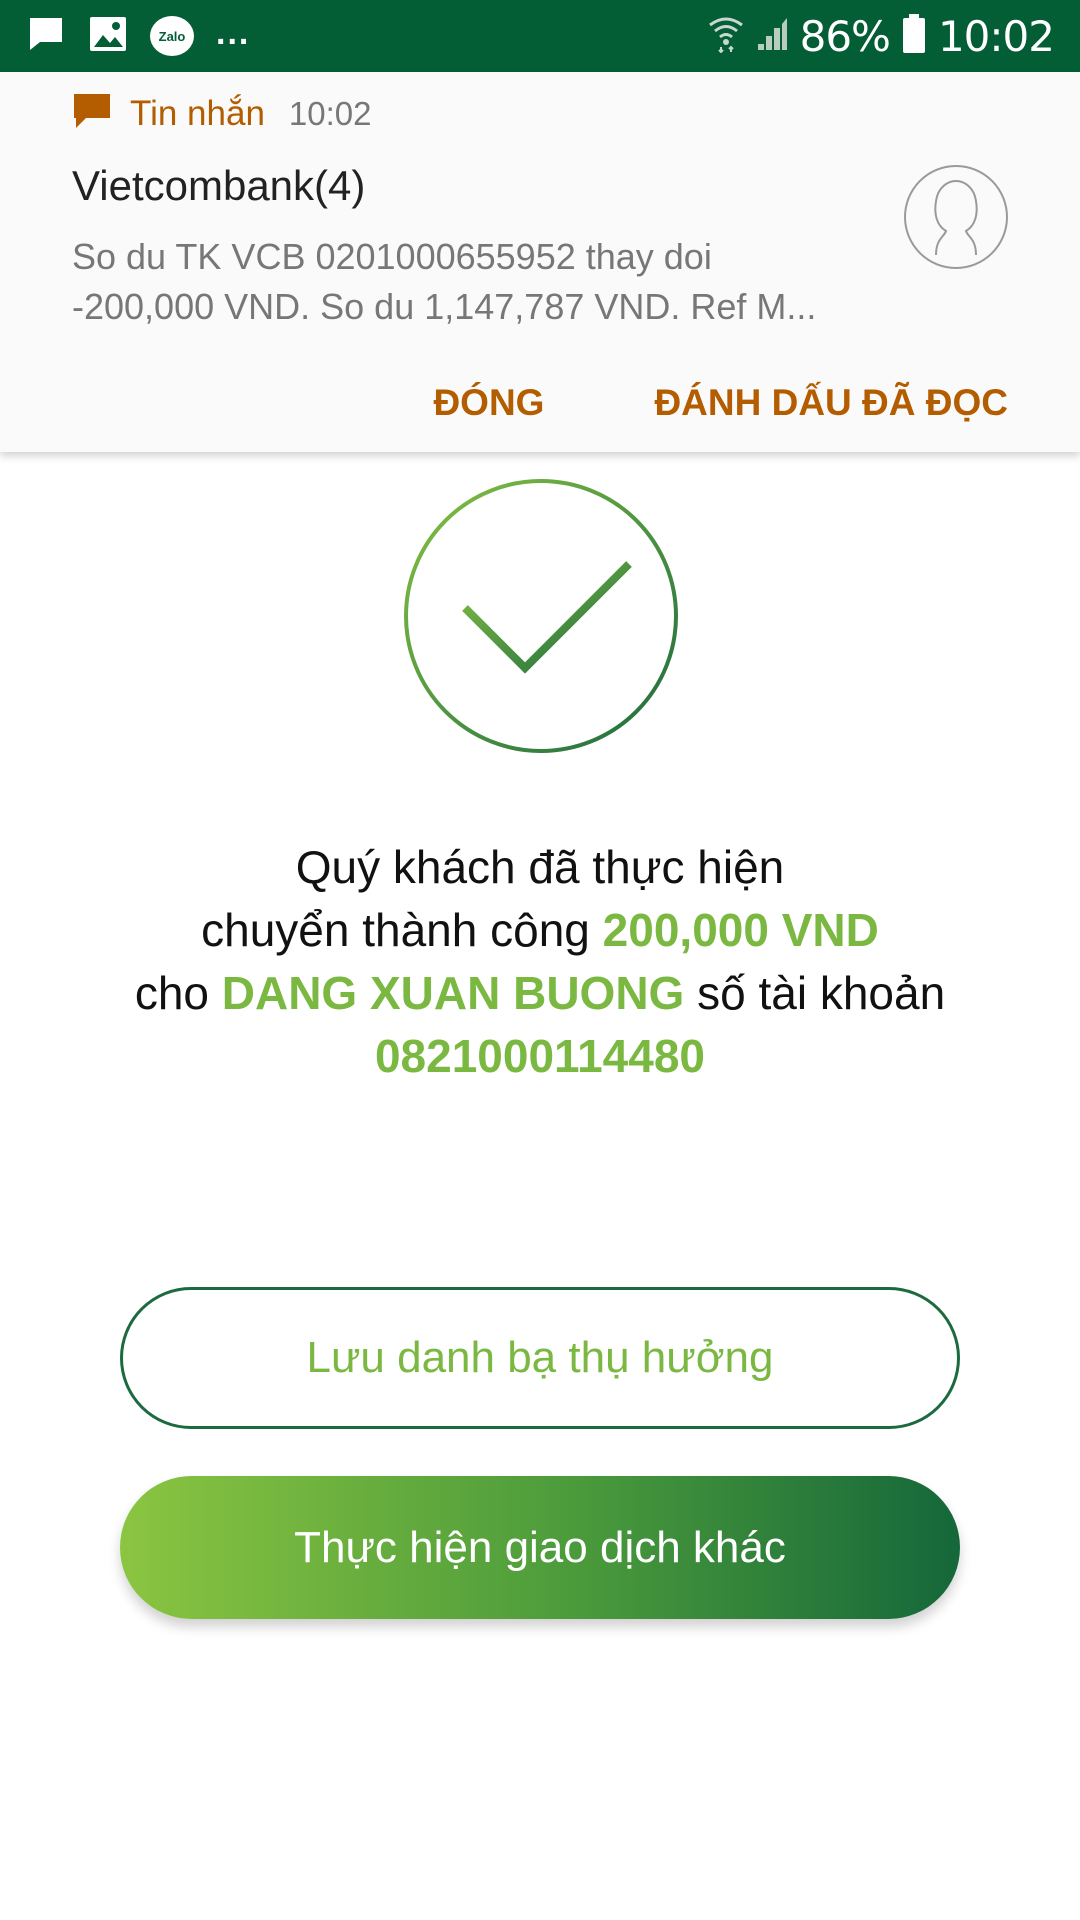 This screenshot has height=1920, width=1080. I want to click on result-line-3: cho DANG XUAN BUONG số tài khoản, so click(540, 993).